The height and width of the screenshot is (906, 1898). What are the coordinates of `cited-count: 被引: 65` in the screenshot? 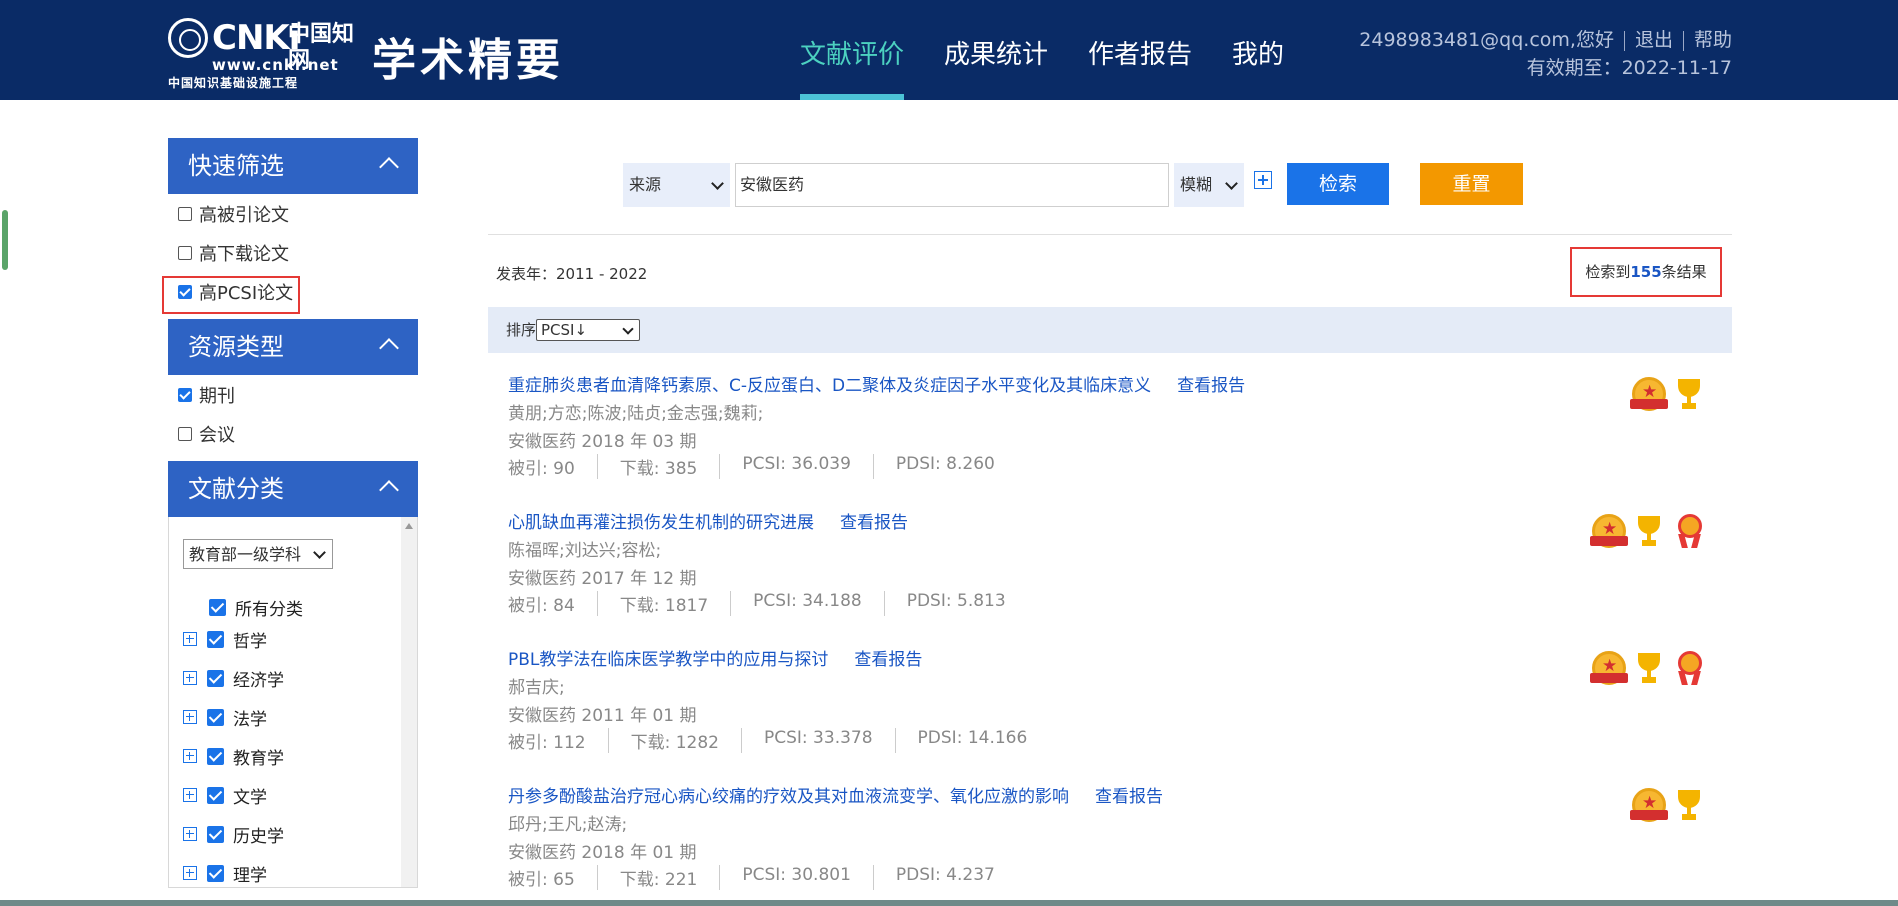 It's located at (541, 880).